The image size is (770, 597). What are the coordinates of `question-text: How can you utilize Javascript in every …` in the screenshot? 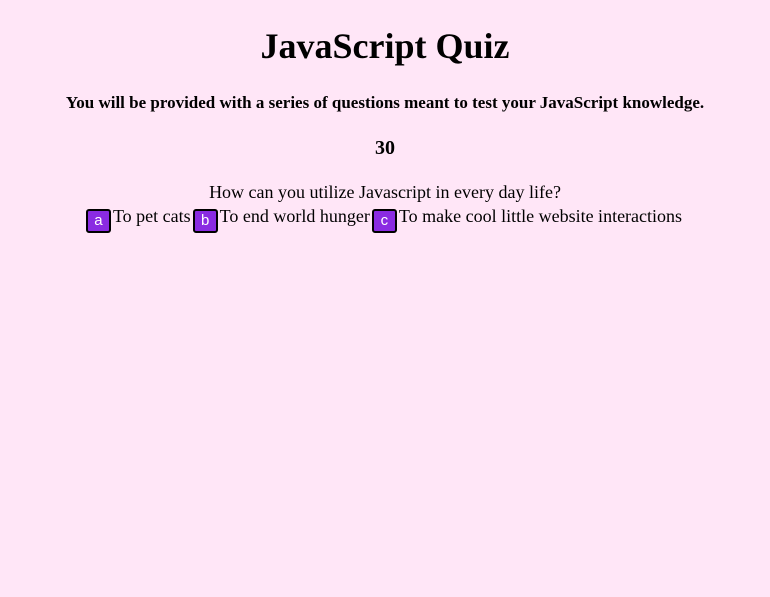 It's located at (385, 192).